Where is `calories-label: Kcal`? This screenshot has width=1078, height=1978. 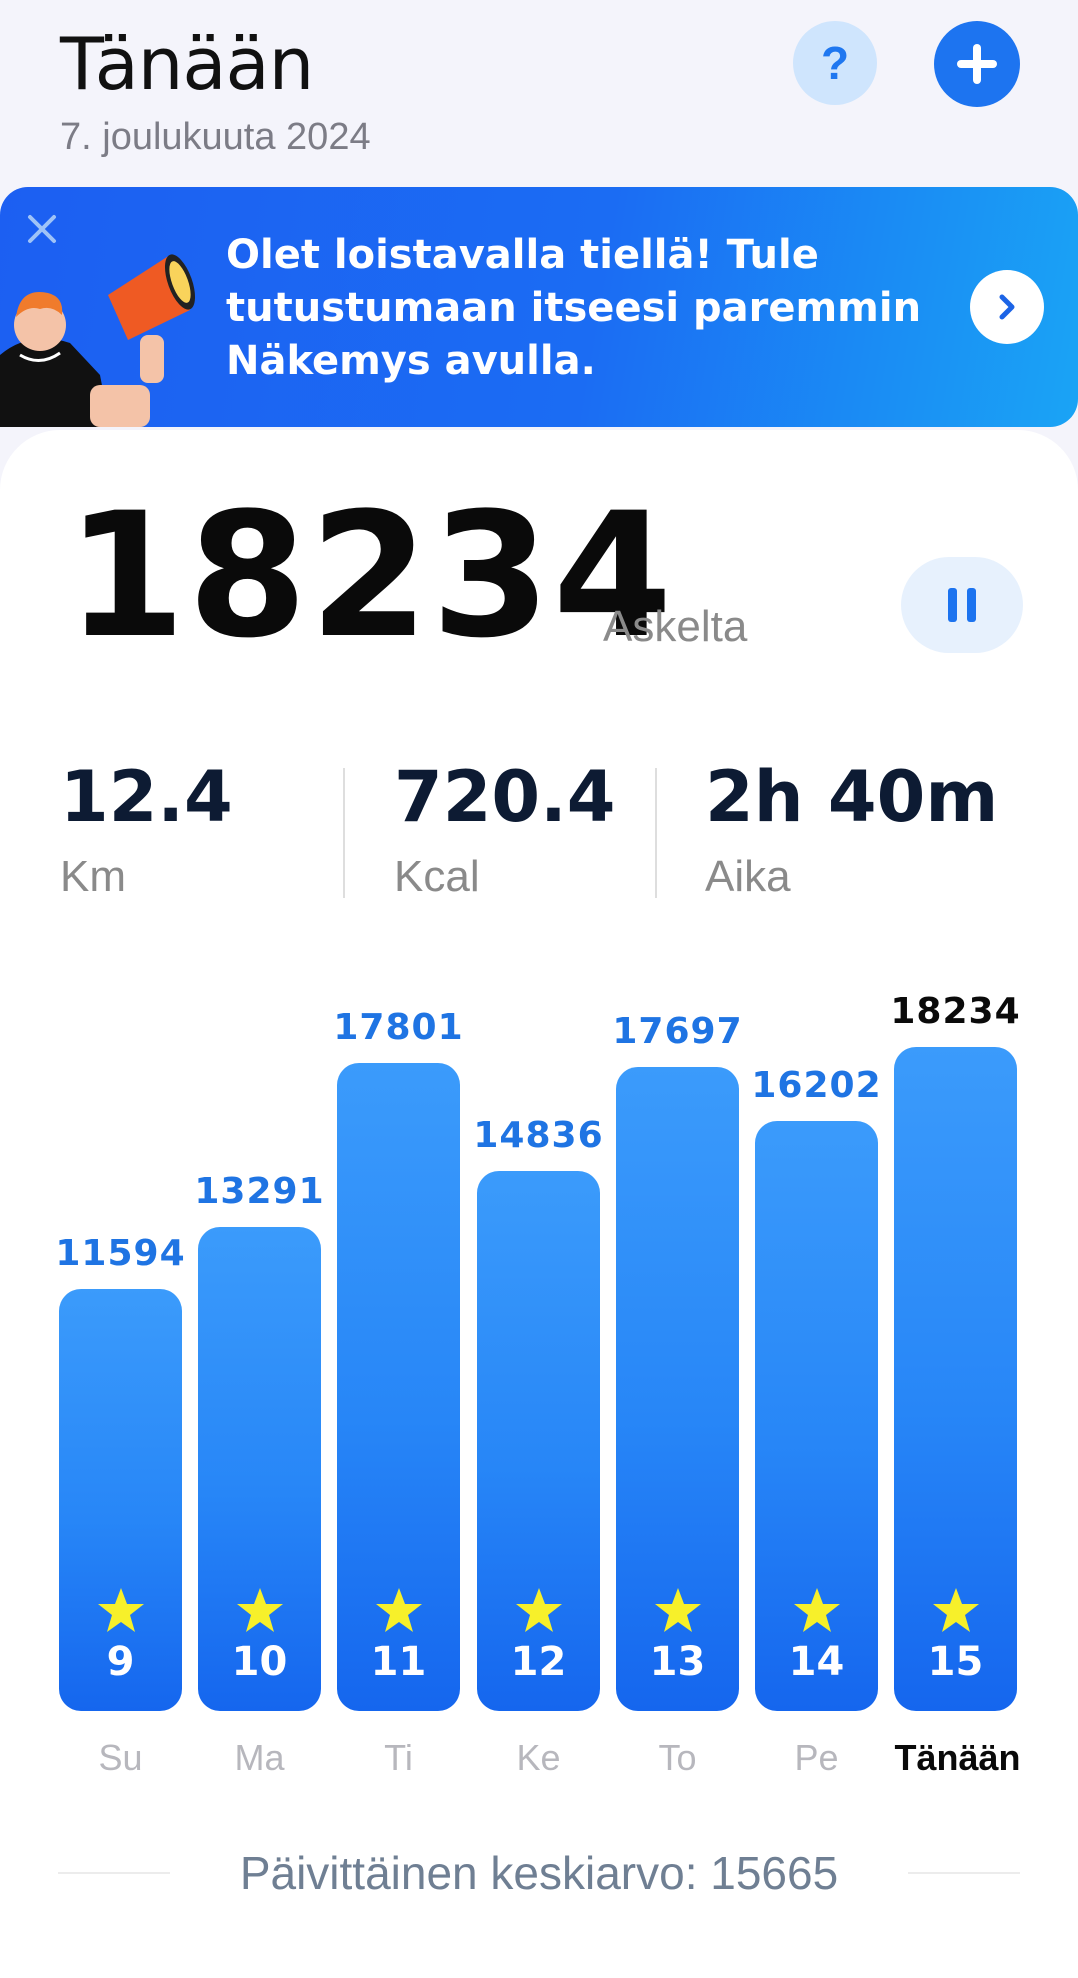 calories-label: Kcal is located at coordinates (437, 876).